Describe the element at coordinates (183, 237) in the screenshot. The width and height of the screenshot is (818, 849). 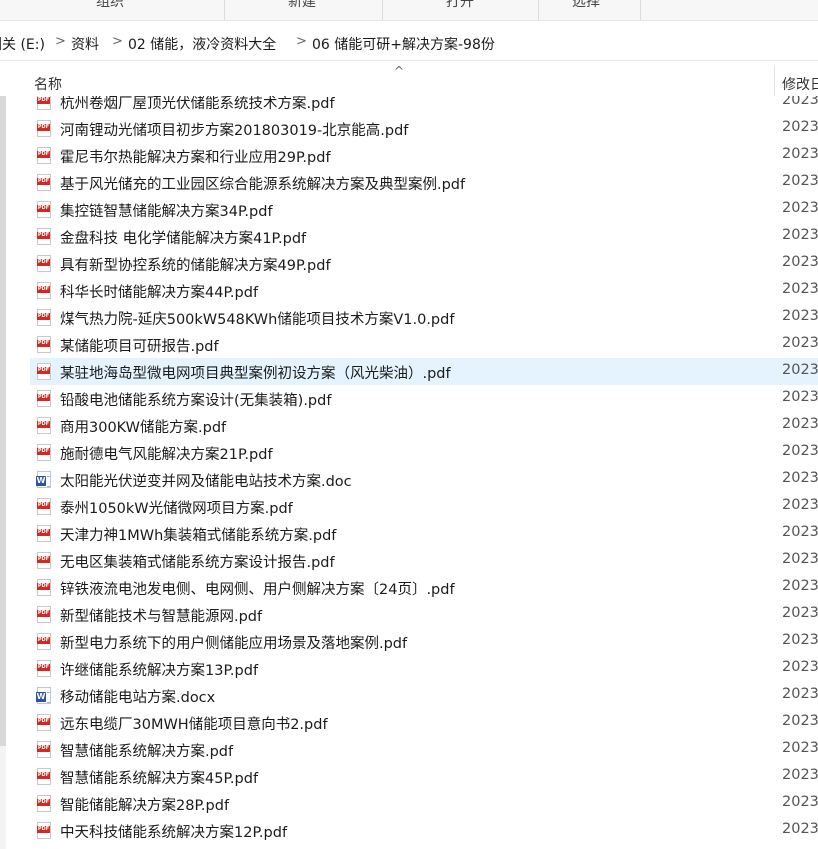
I see `file-name: 金盘科技 电化学储能解决方案41P.pdf` at that location.